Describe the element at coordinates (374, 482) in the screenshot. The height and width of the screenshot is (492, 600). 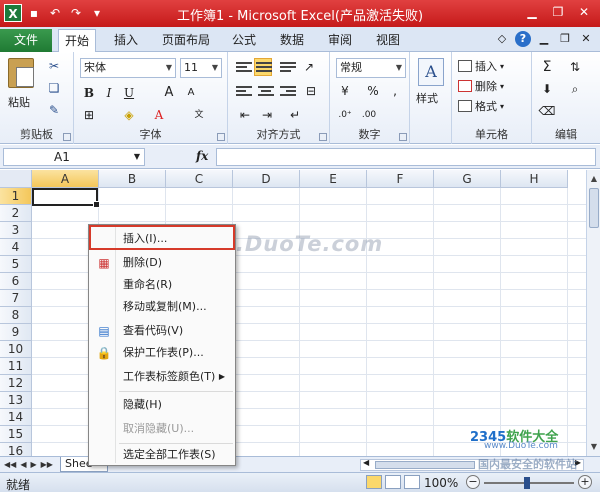
I see `normal-view-icon` at that location.